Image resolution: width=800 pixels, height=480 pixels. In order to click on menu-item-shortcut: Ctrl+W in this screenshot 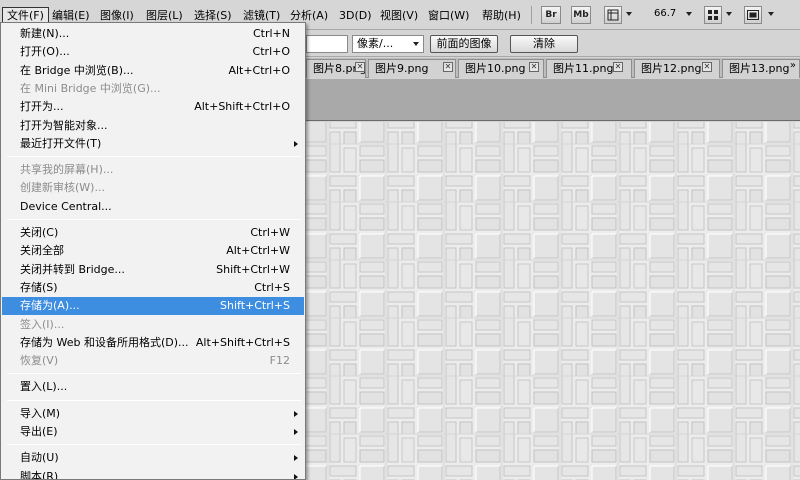, I will do `click(270, 232)`.